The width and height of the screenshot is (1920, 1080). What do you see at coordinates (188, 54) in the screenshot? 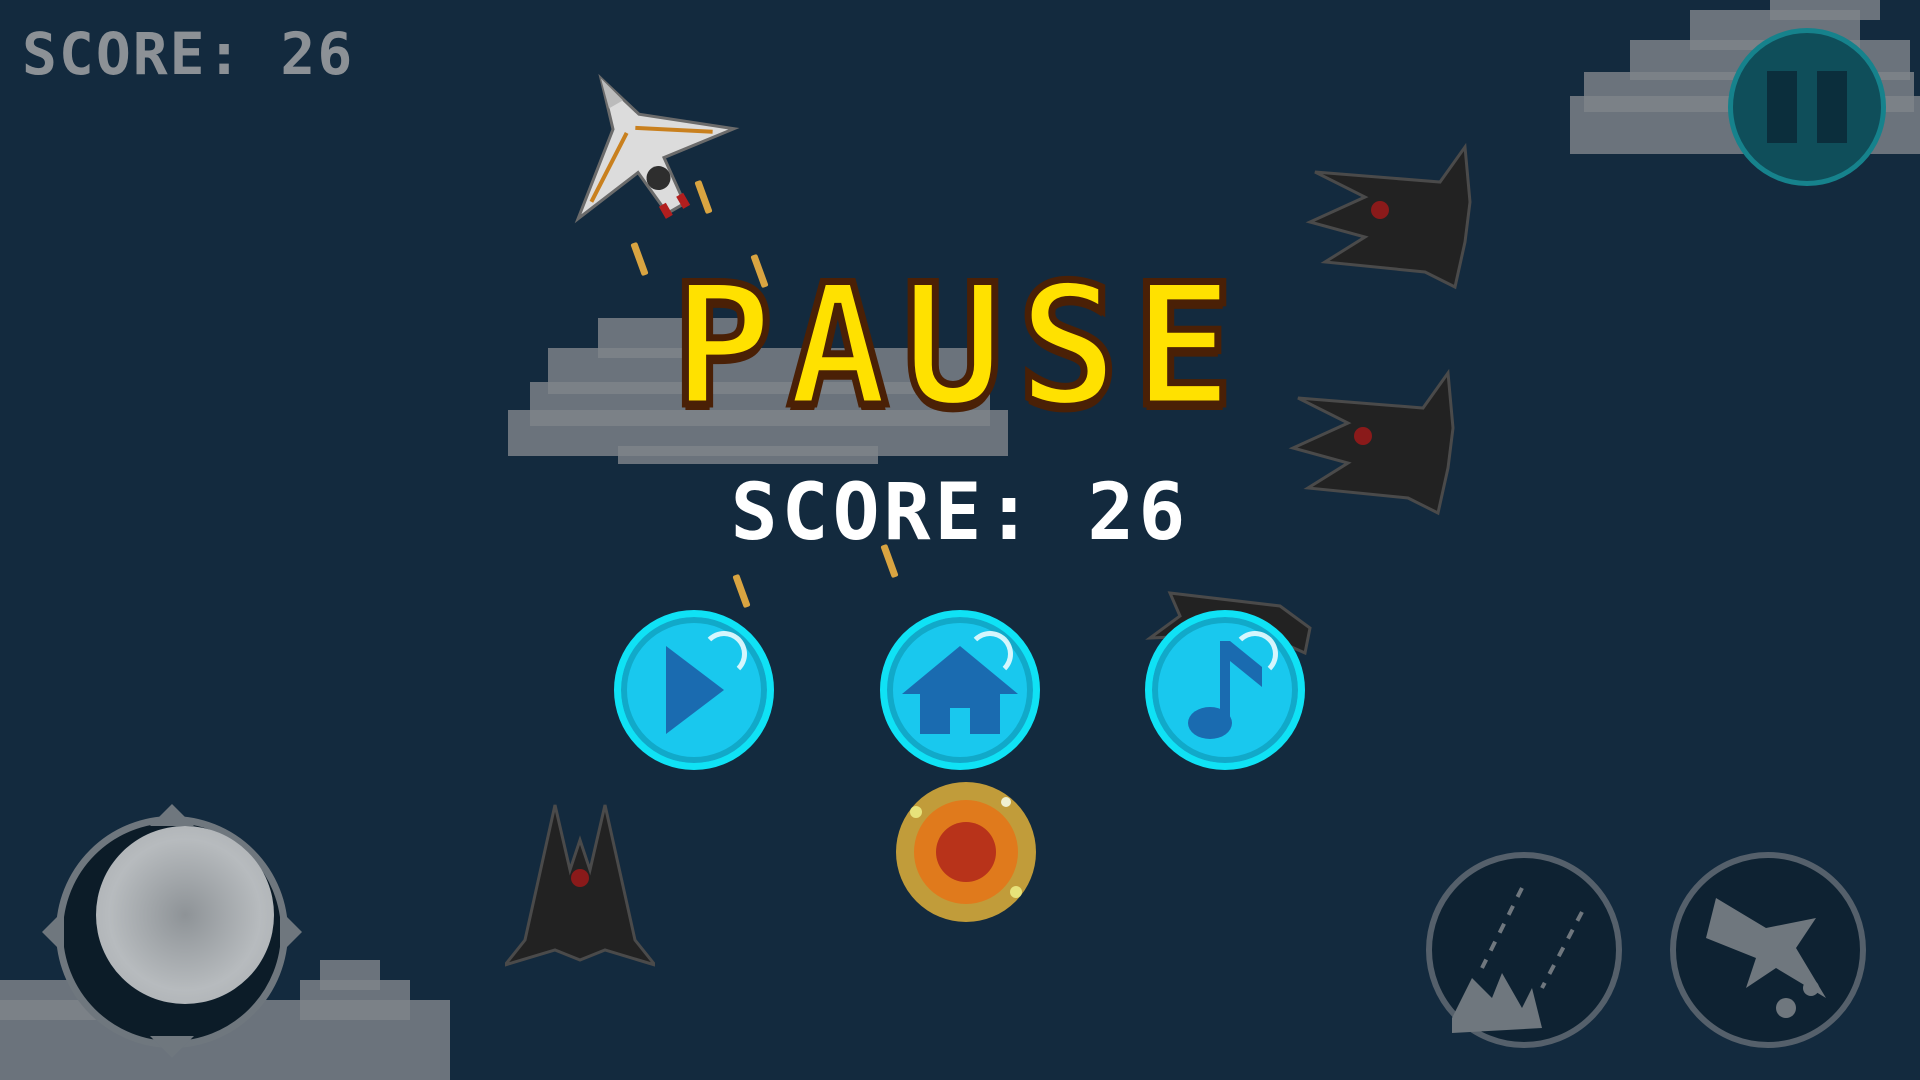
I see `hud-score: SCORE: 26` at bounding box center [188, 54].